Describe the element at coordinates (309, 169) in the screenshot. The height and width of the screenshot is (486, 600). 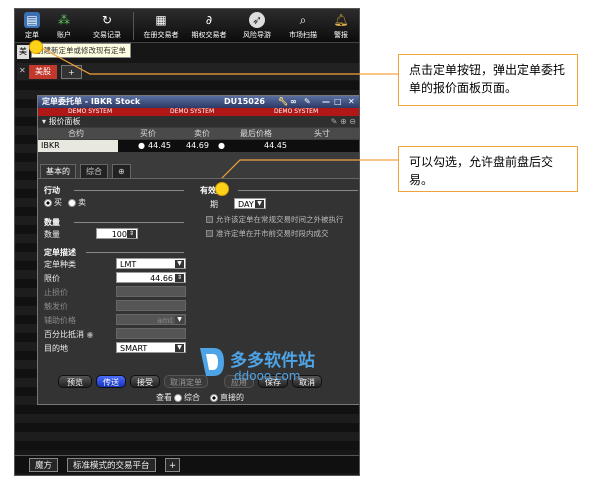
I see `callout-line-two` at that location.